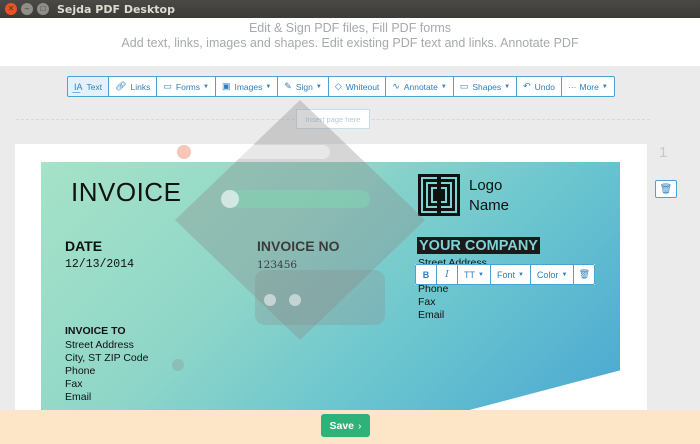 This screenshot has width=700, height=444. Describe the element at coordinates (167, 86) in the screenshot. I see `form-icon: ▭` at that location.